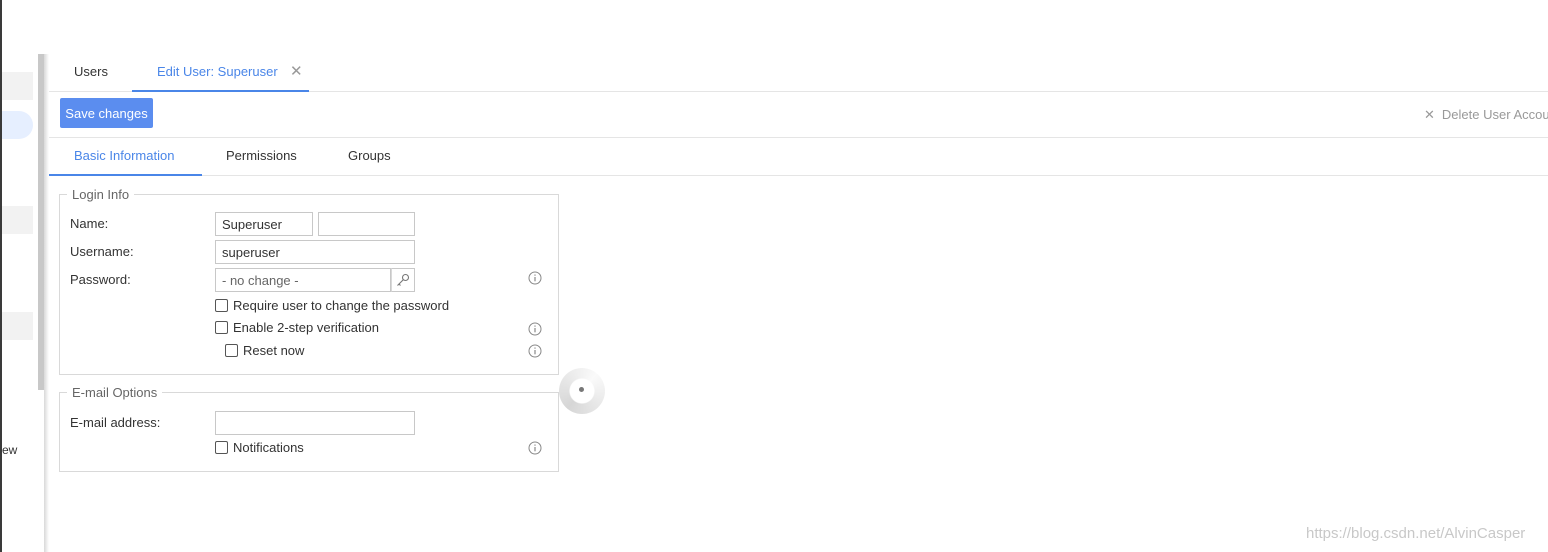 The image size is (1548, 552). Describe the element at coordinates (125, 157) in the screenshot. I see `tab-basic-information: Basic Information` at that location.